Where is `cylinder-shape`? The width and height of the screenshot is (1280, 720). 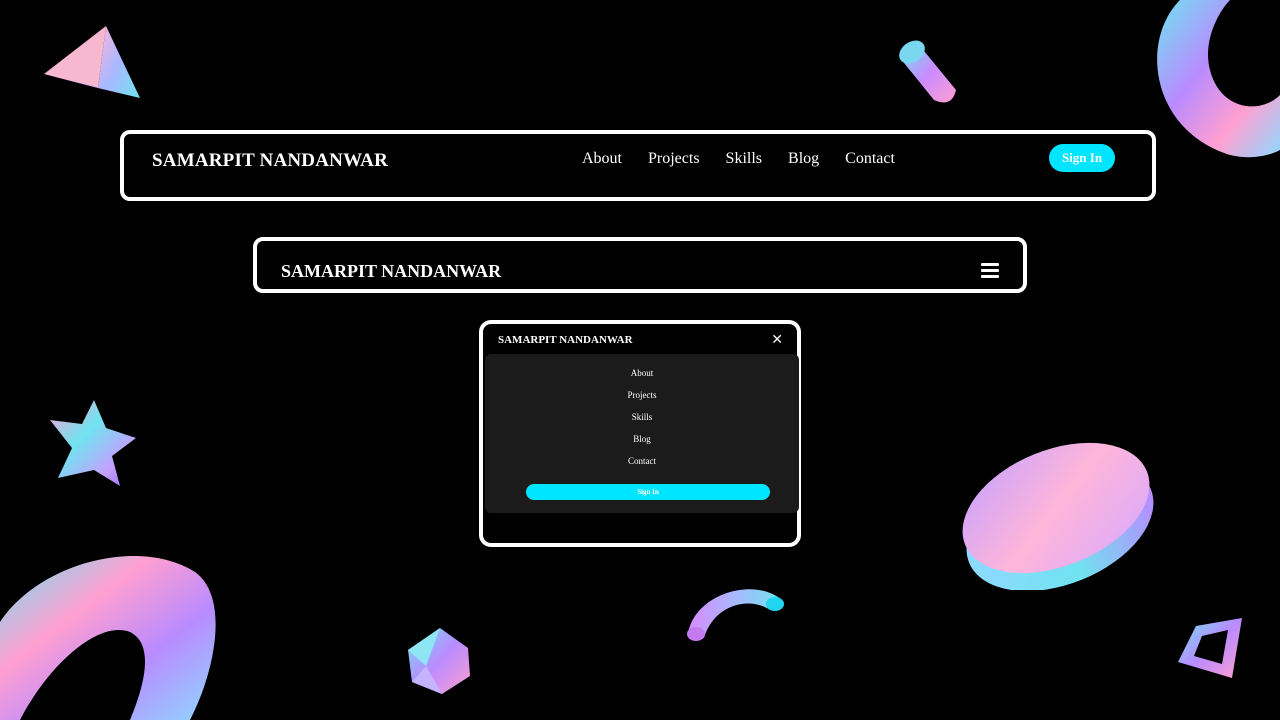 cylinder-shape is located at coordinates (927, 71).